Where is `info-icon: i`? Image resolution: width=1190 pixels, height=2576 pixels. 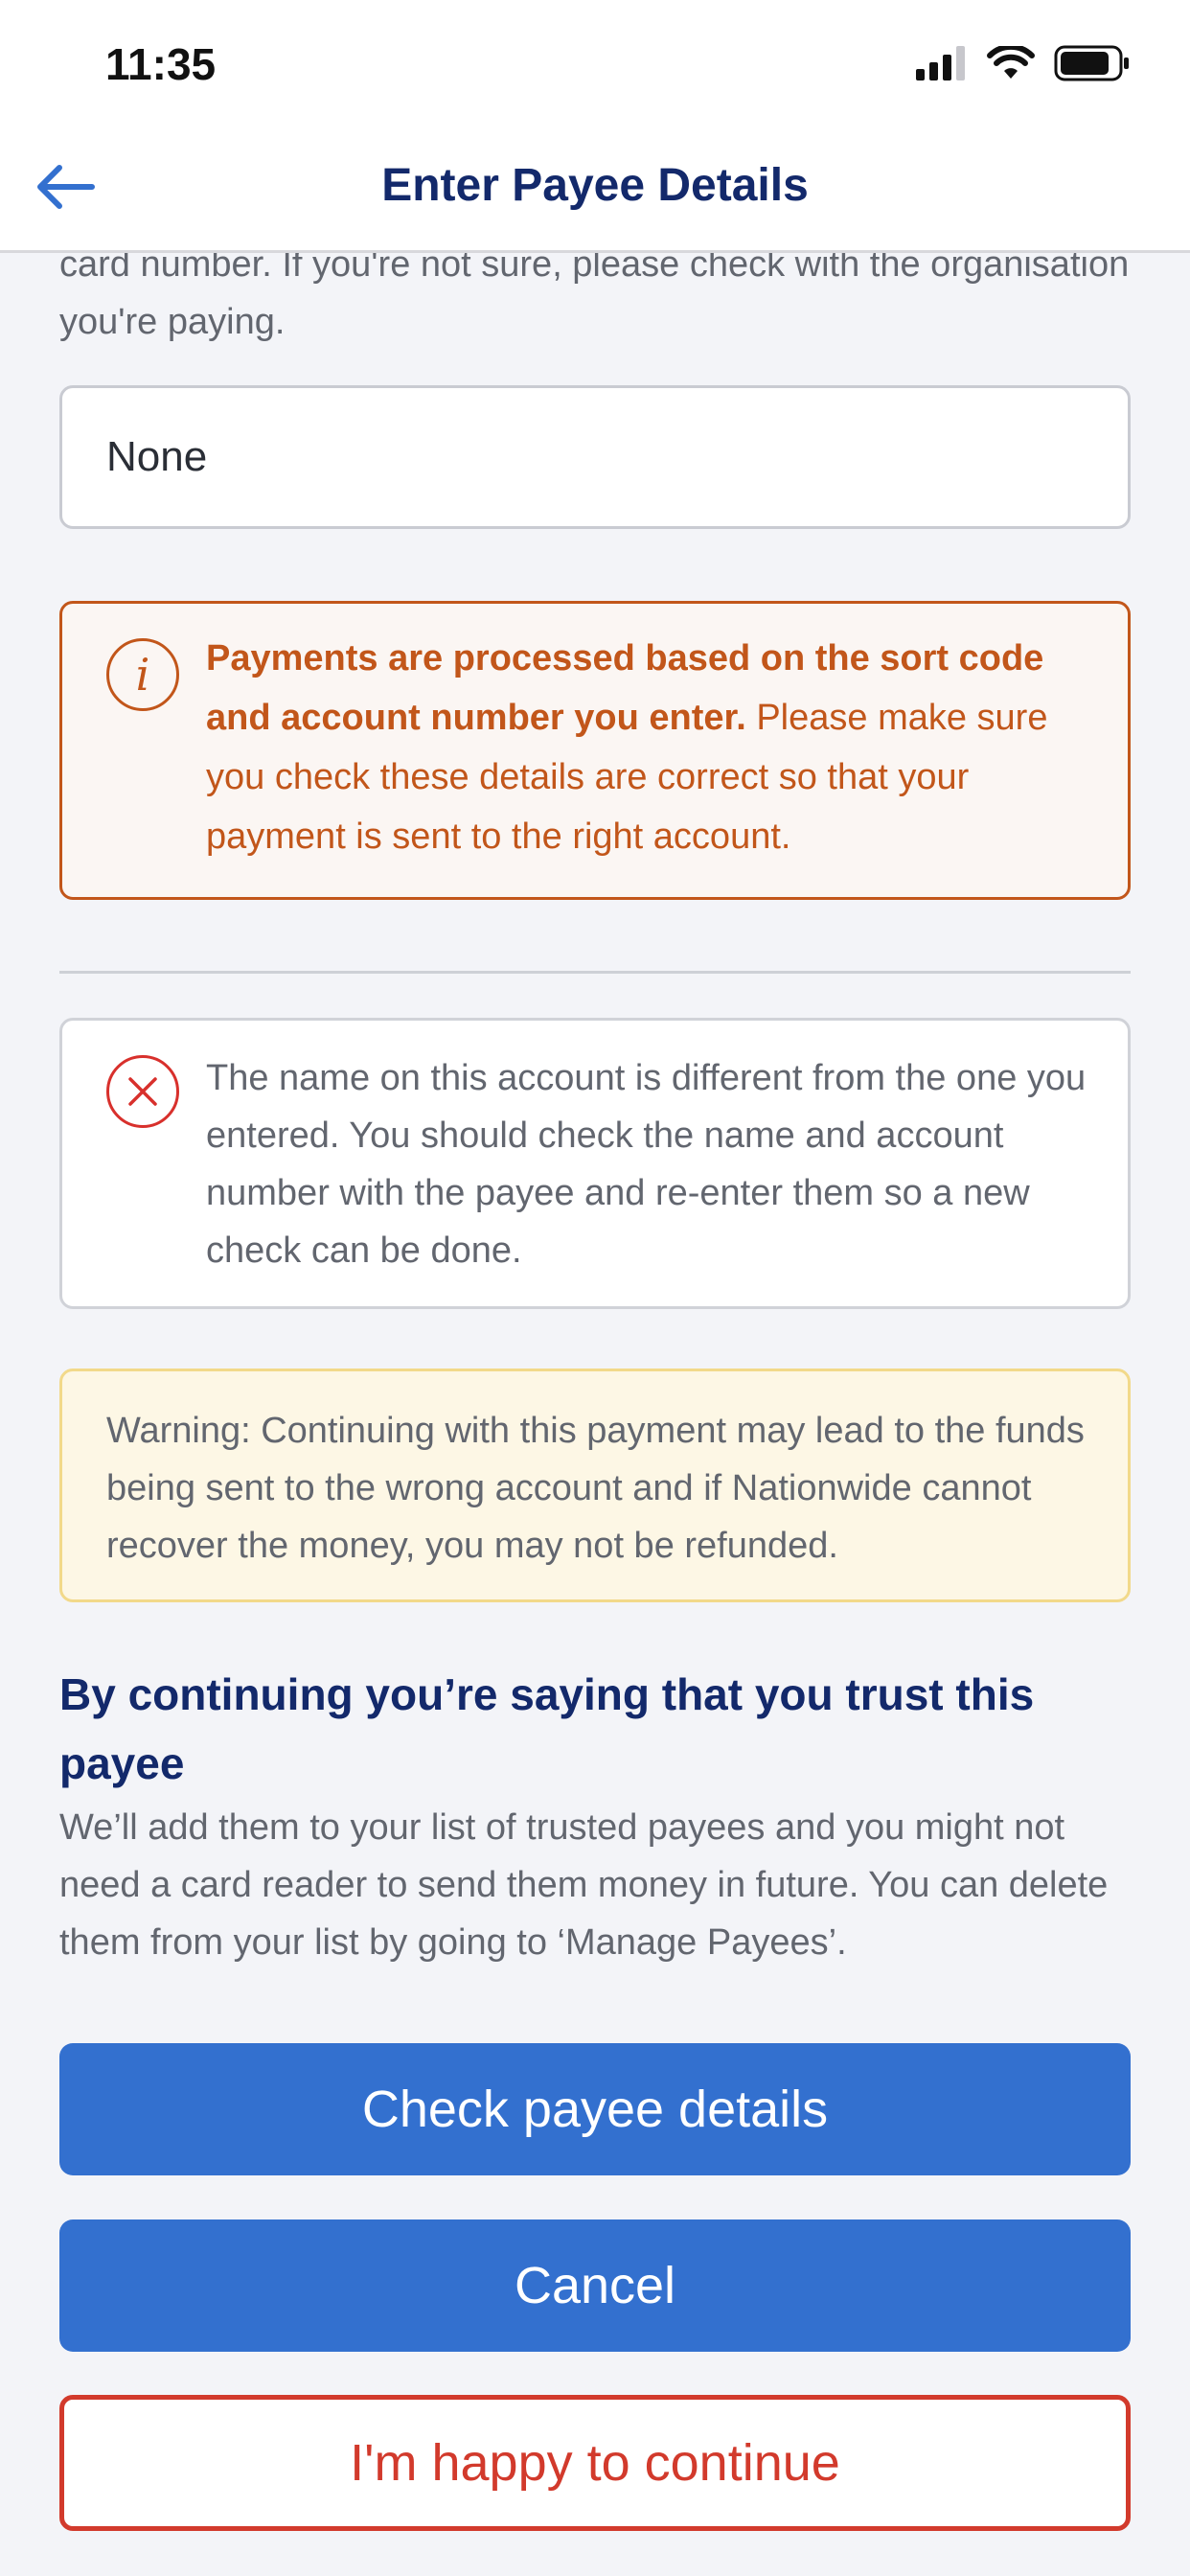 info-icon: i is located at coordinates (143, 674).